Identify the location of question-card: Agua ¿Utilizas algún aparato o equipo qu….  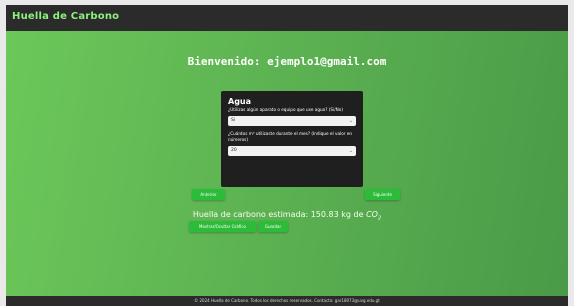
(292, 139).